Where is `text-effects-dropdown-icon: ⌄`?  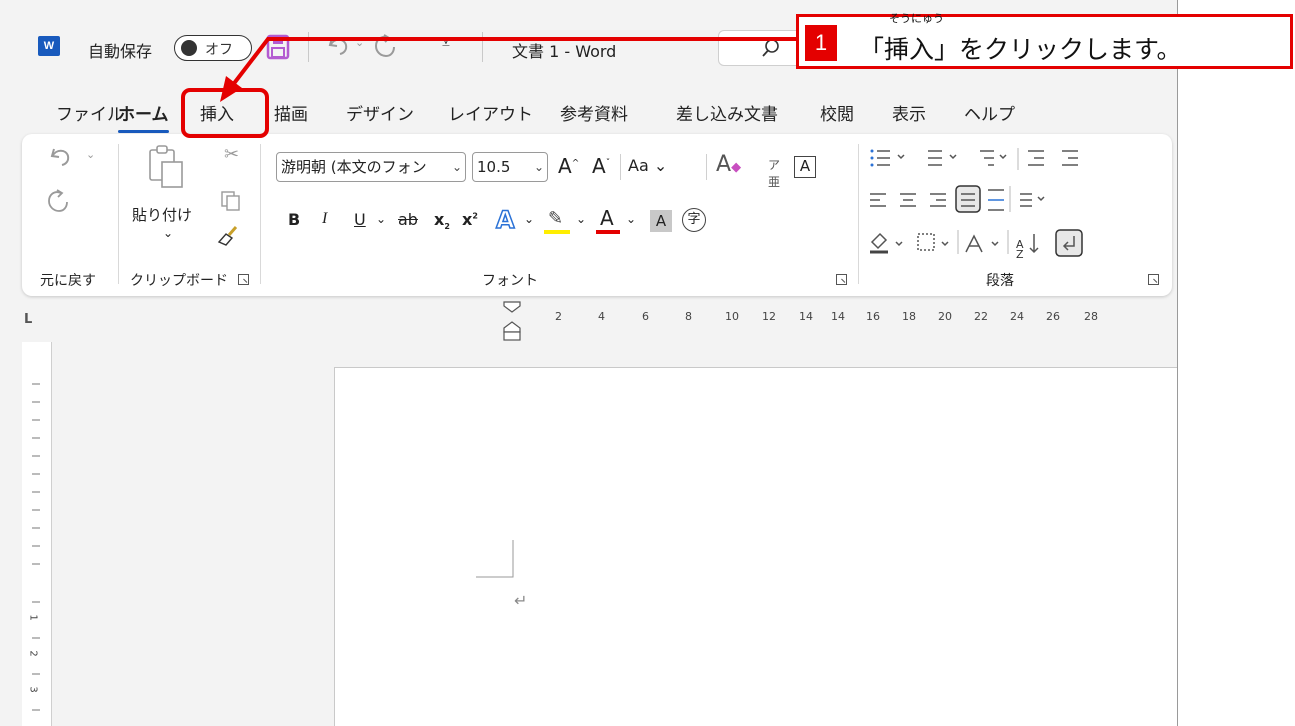 text-effects-dropdown-icon: ⌄ is located at coordinates (529, 219).